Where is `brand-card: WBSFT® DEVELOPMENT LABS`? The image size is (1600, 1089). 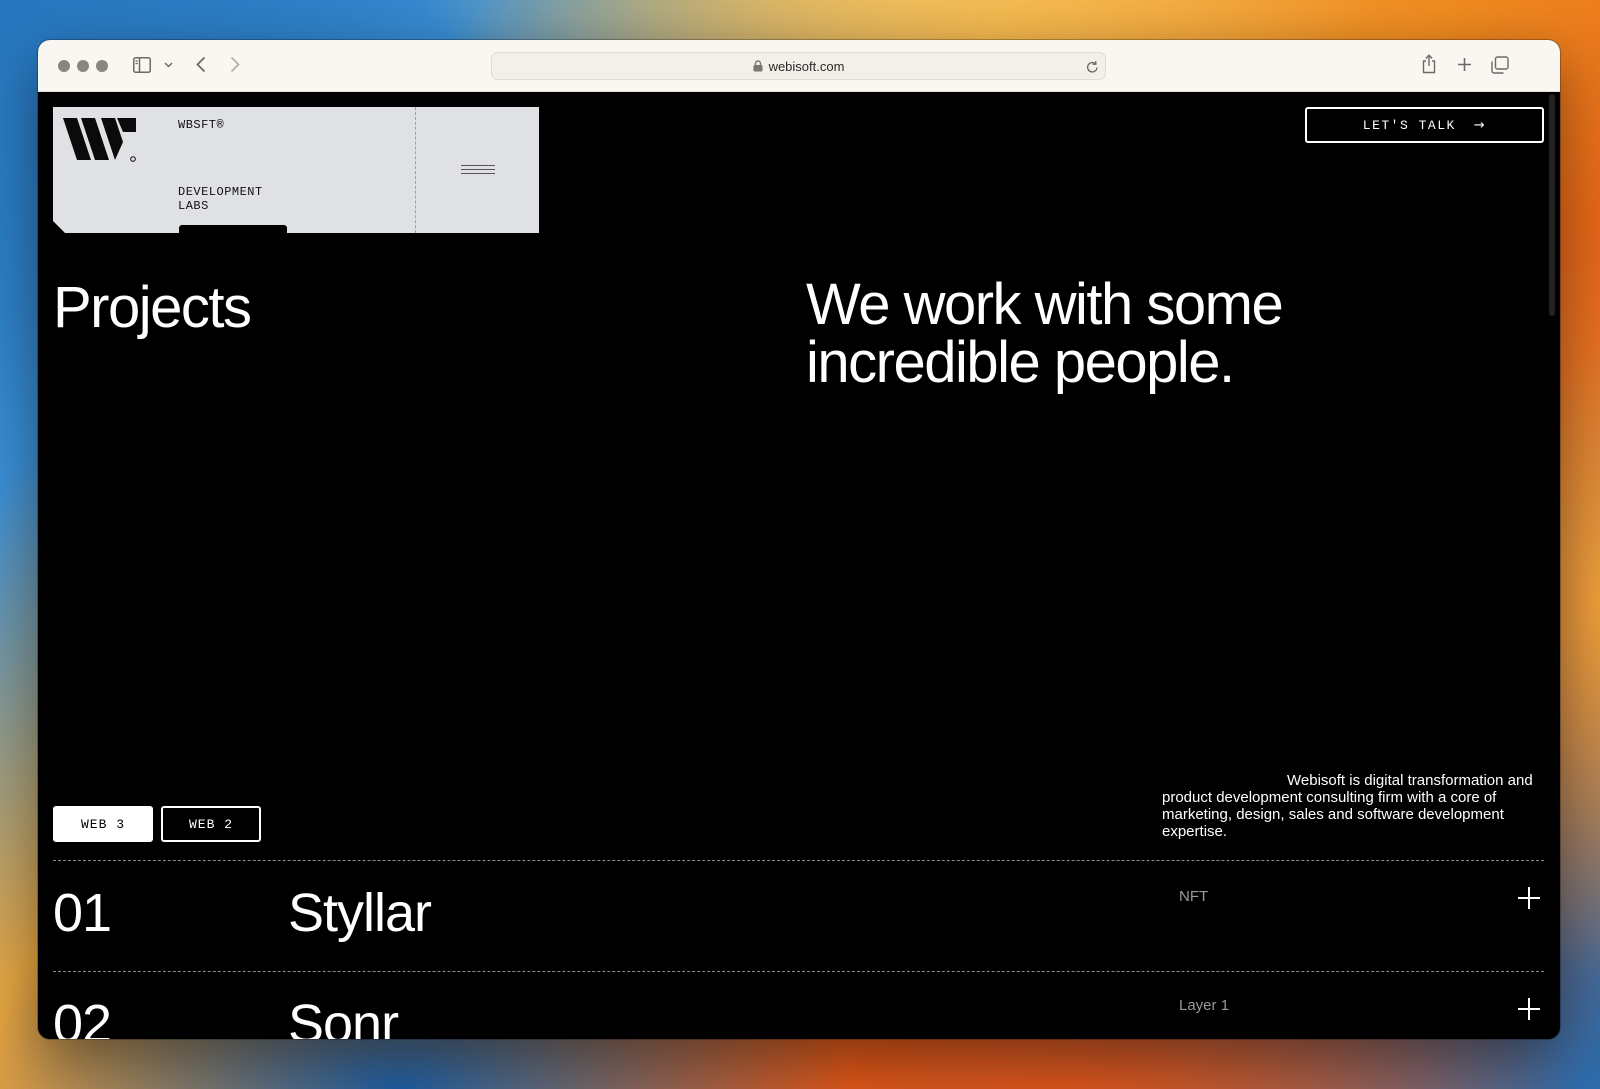 brand-card: WBSFT® DEVELOPMENT LABS is located at coordinates (296, 171).